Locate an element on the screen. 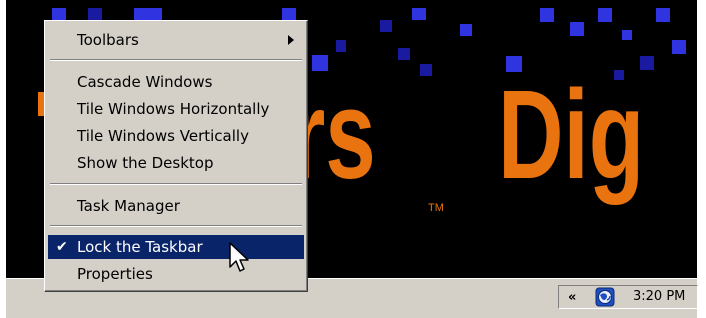 This screenshot has width=706, height=318. menu-item-lock-taskbar: ✔ Lock the Taskbar is located at coordinates (176, 247).